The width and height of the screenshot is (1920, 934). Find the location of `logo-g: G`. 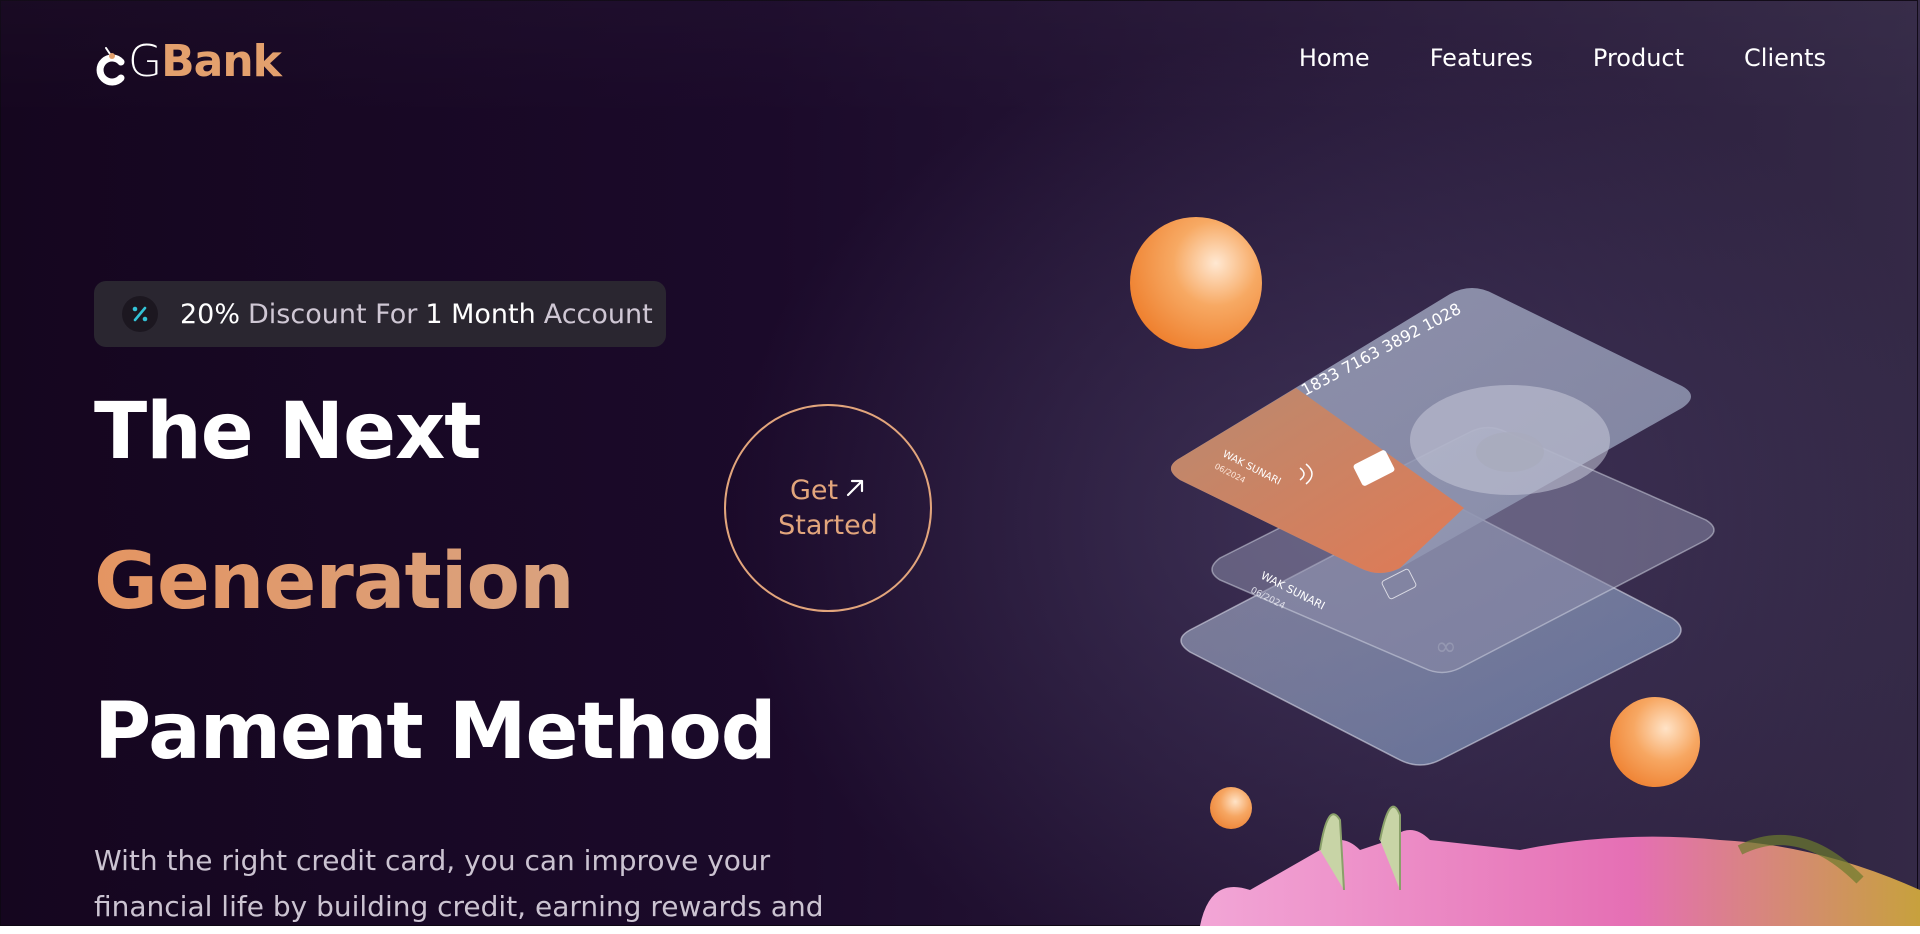

logo-g: G is located at coordinates (145, 61).